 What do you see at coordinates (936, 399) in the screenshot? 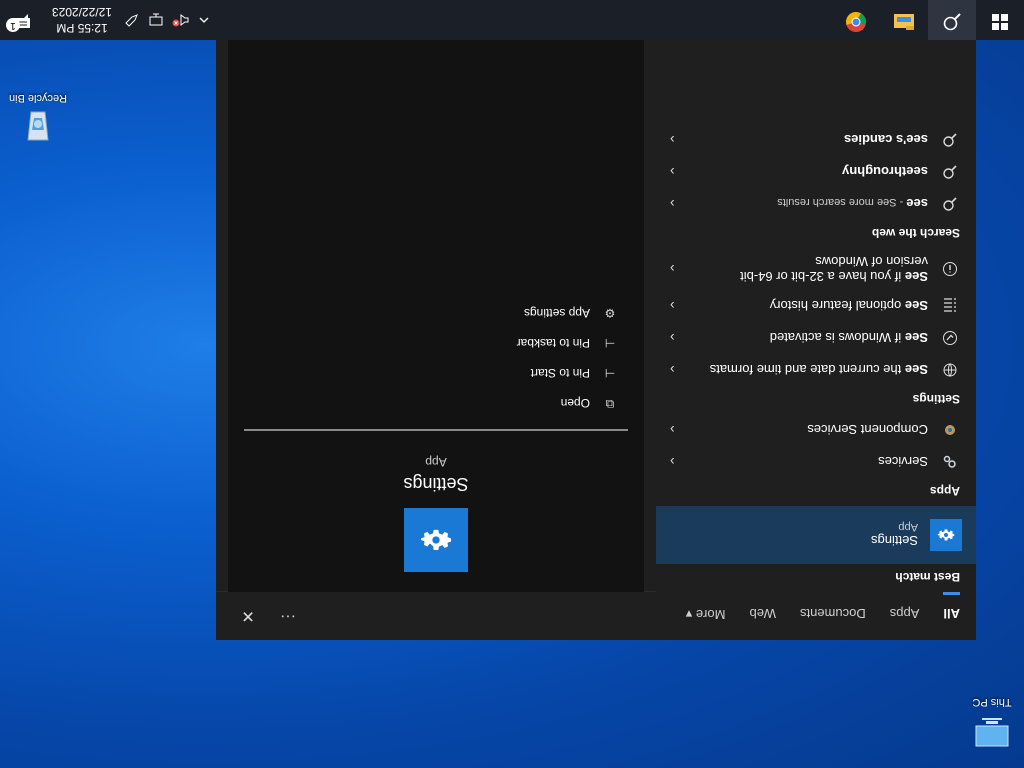
I see `section-heading-settings: Settings` at bounding box center [936, 399].